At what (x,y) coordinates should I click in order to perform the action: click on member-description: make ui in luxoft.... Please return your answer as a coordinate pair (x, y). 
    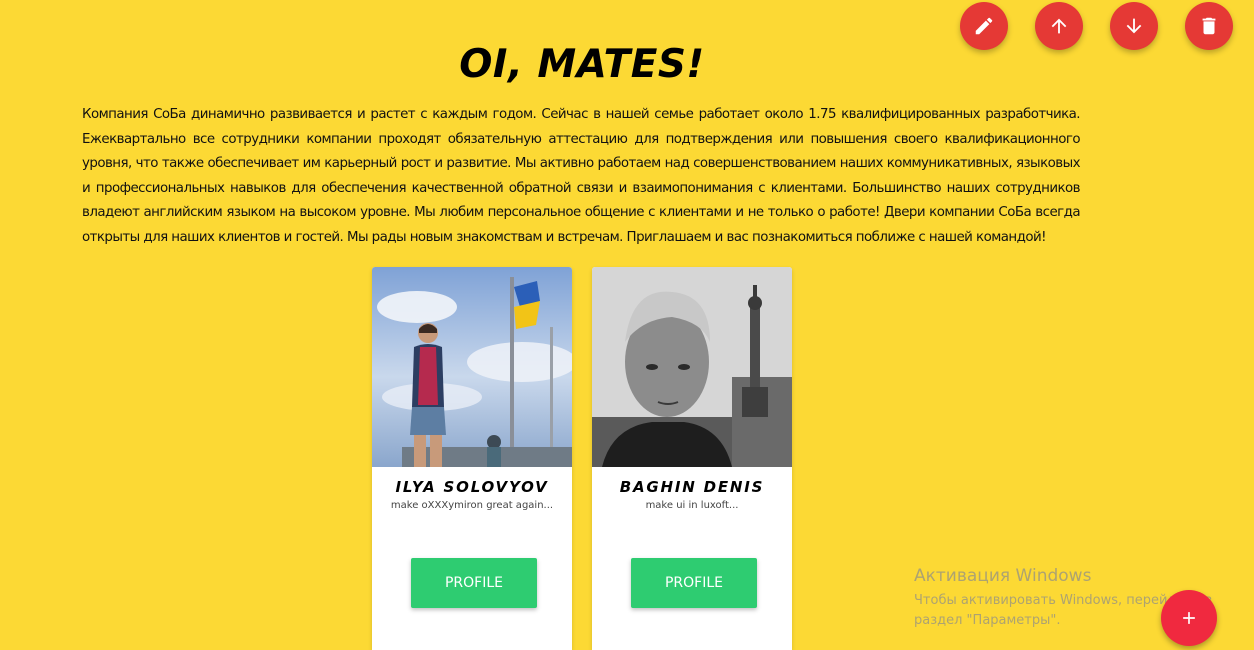
    Looking at the image, I should click on (692, 505).